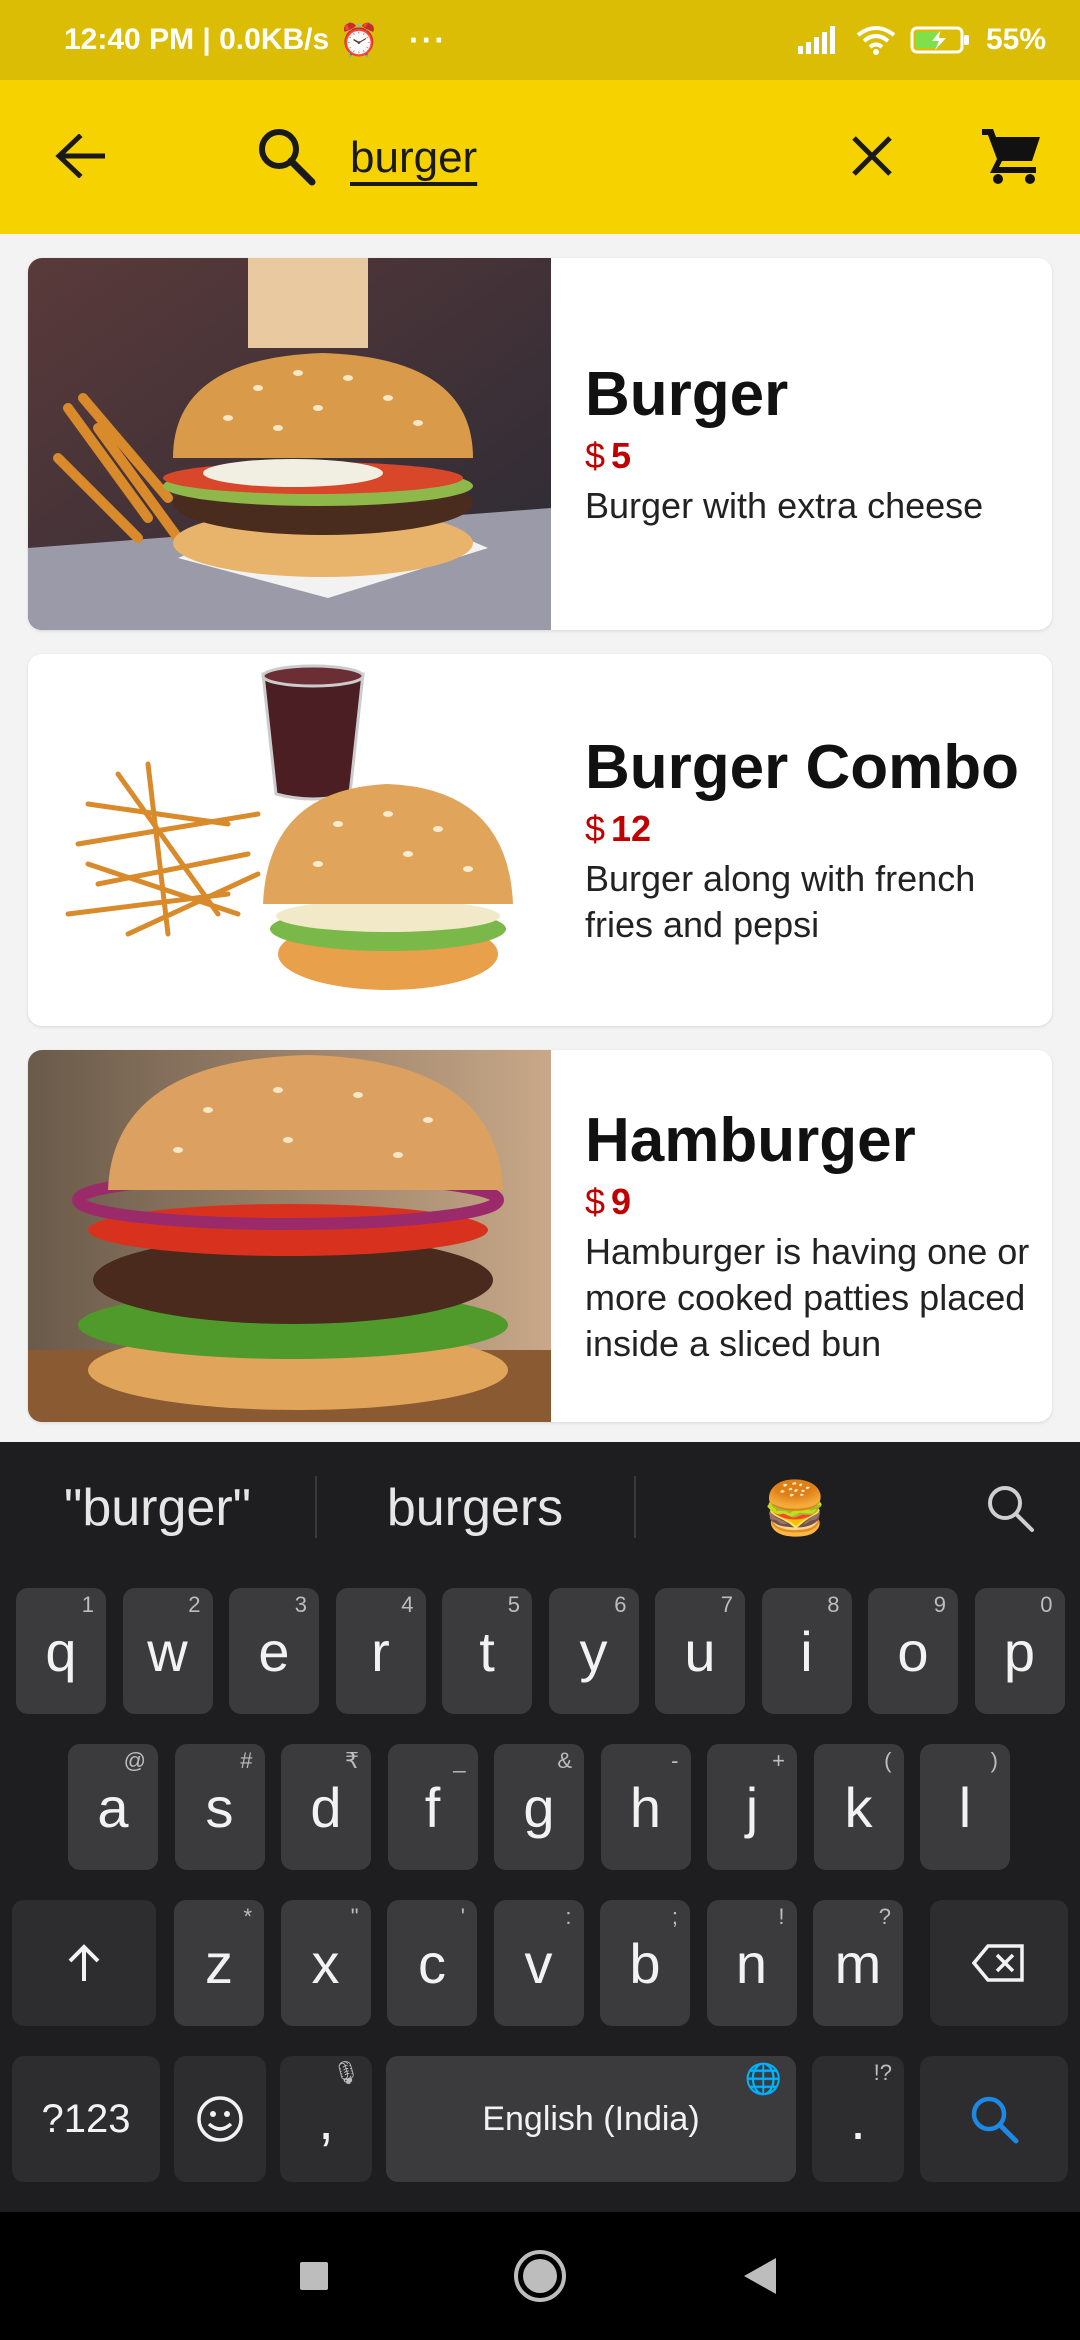 The width and height of the screenshot is (1080, 2340). What do you see at coordinates (432, 1807) in the screenshot?
I see `key-f: _ f` at bounding box center [432, 1807].